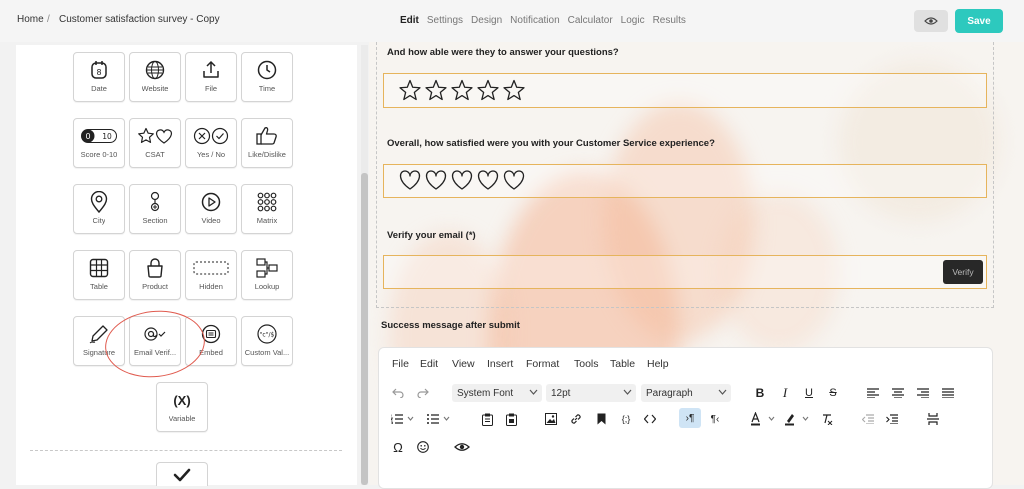 This screenshot has height=489, width=1024. I want to click on clear-formatting-icon, so click(827, 419).